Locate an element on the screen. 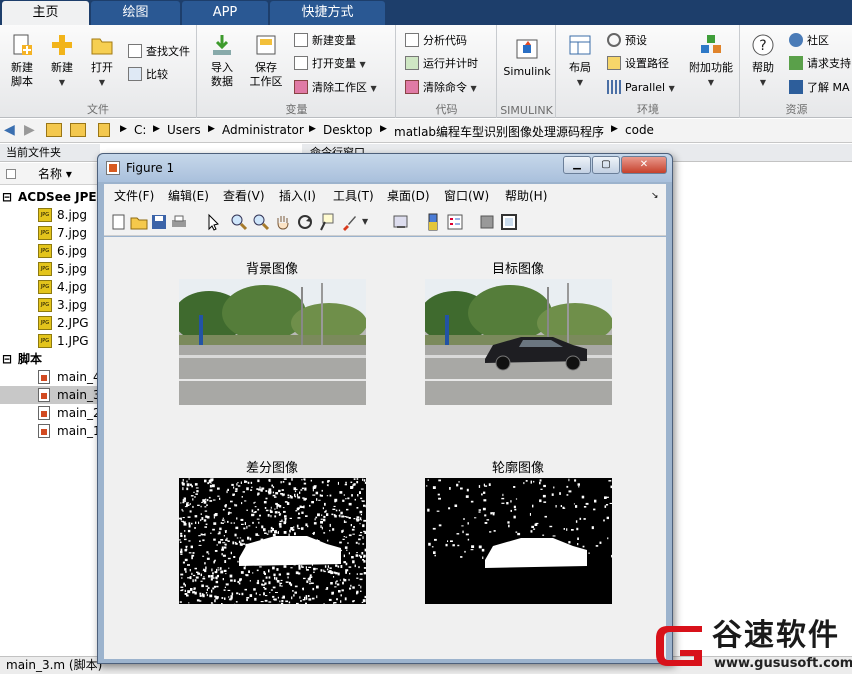 This screenshot has width=852, height=674. back-arrow-icon: ◀ is located at coordinates (9, 130).